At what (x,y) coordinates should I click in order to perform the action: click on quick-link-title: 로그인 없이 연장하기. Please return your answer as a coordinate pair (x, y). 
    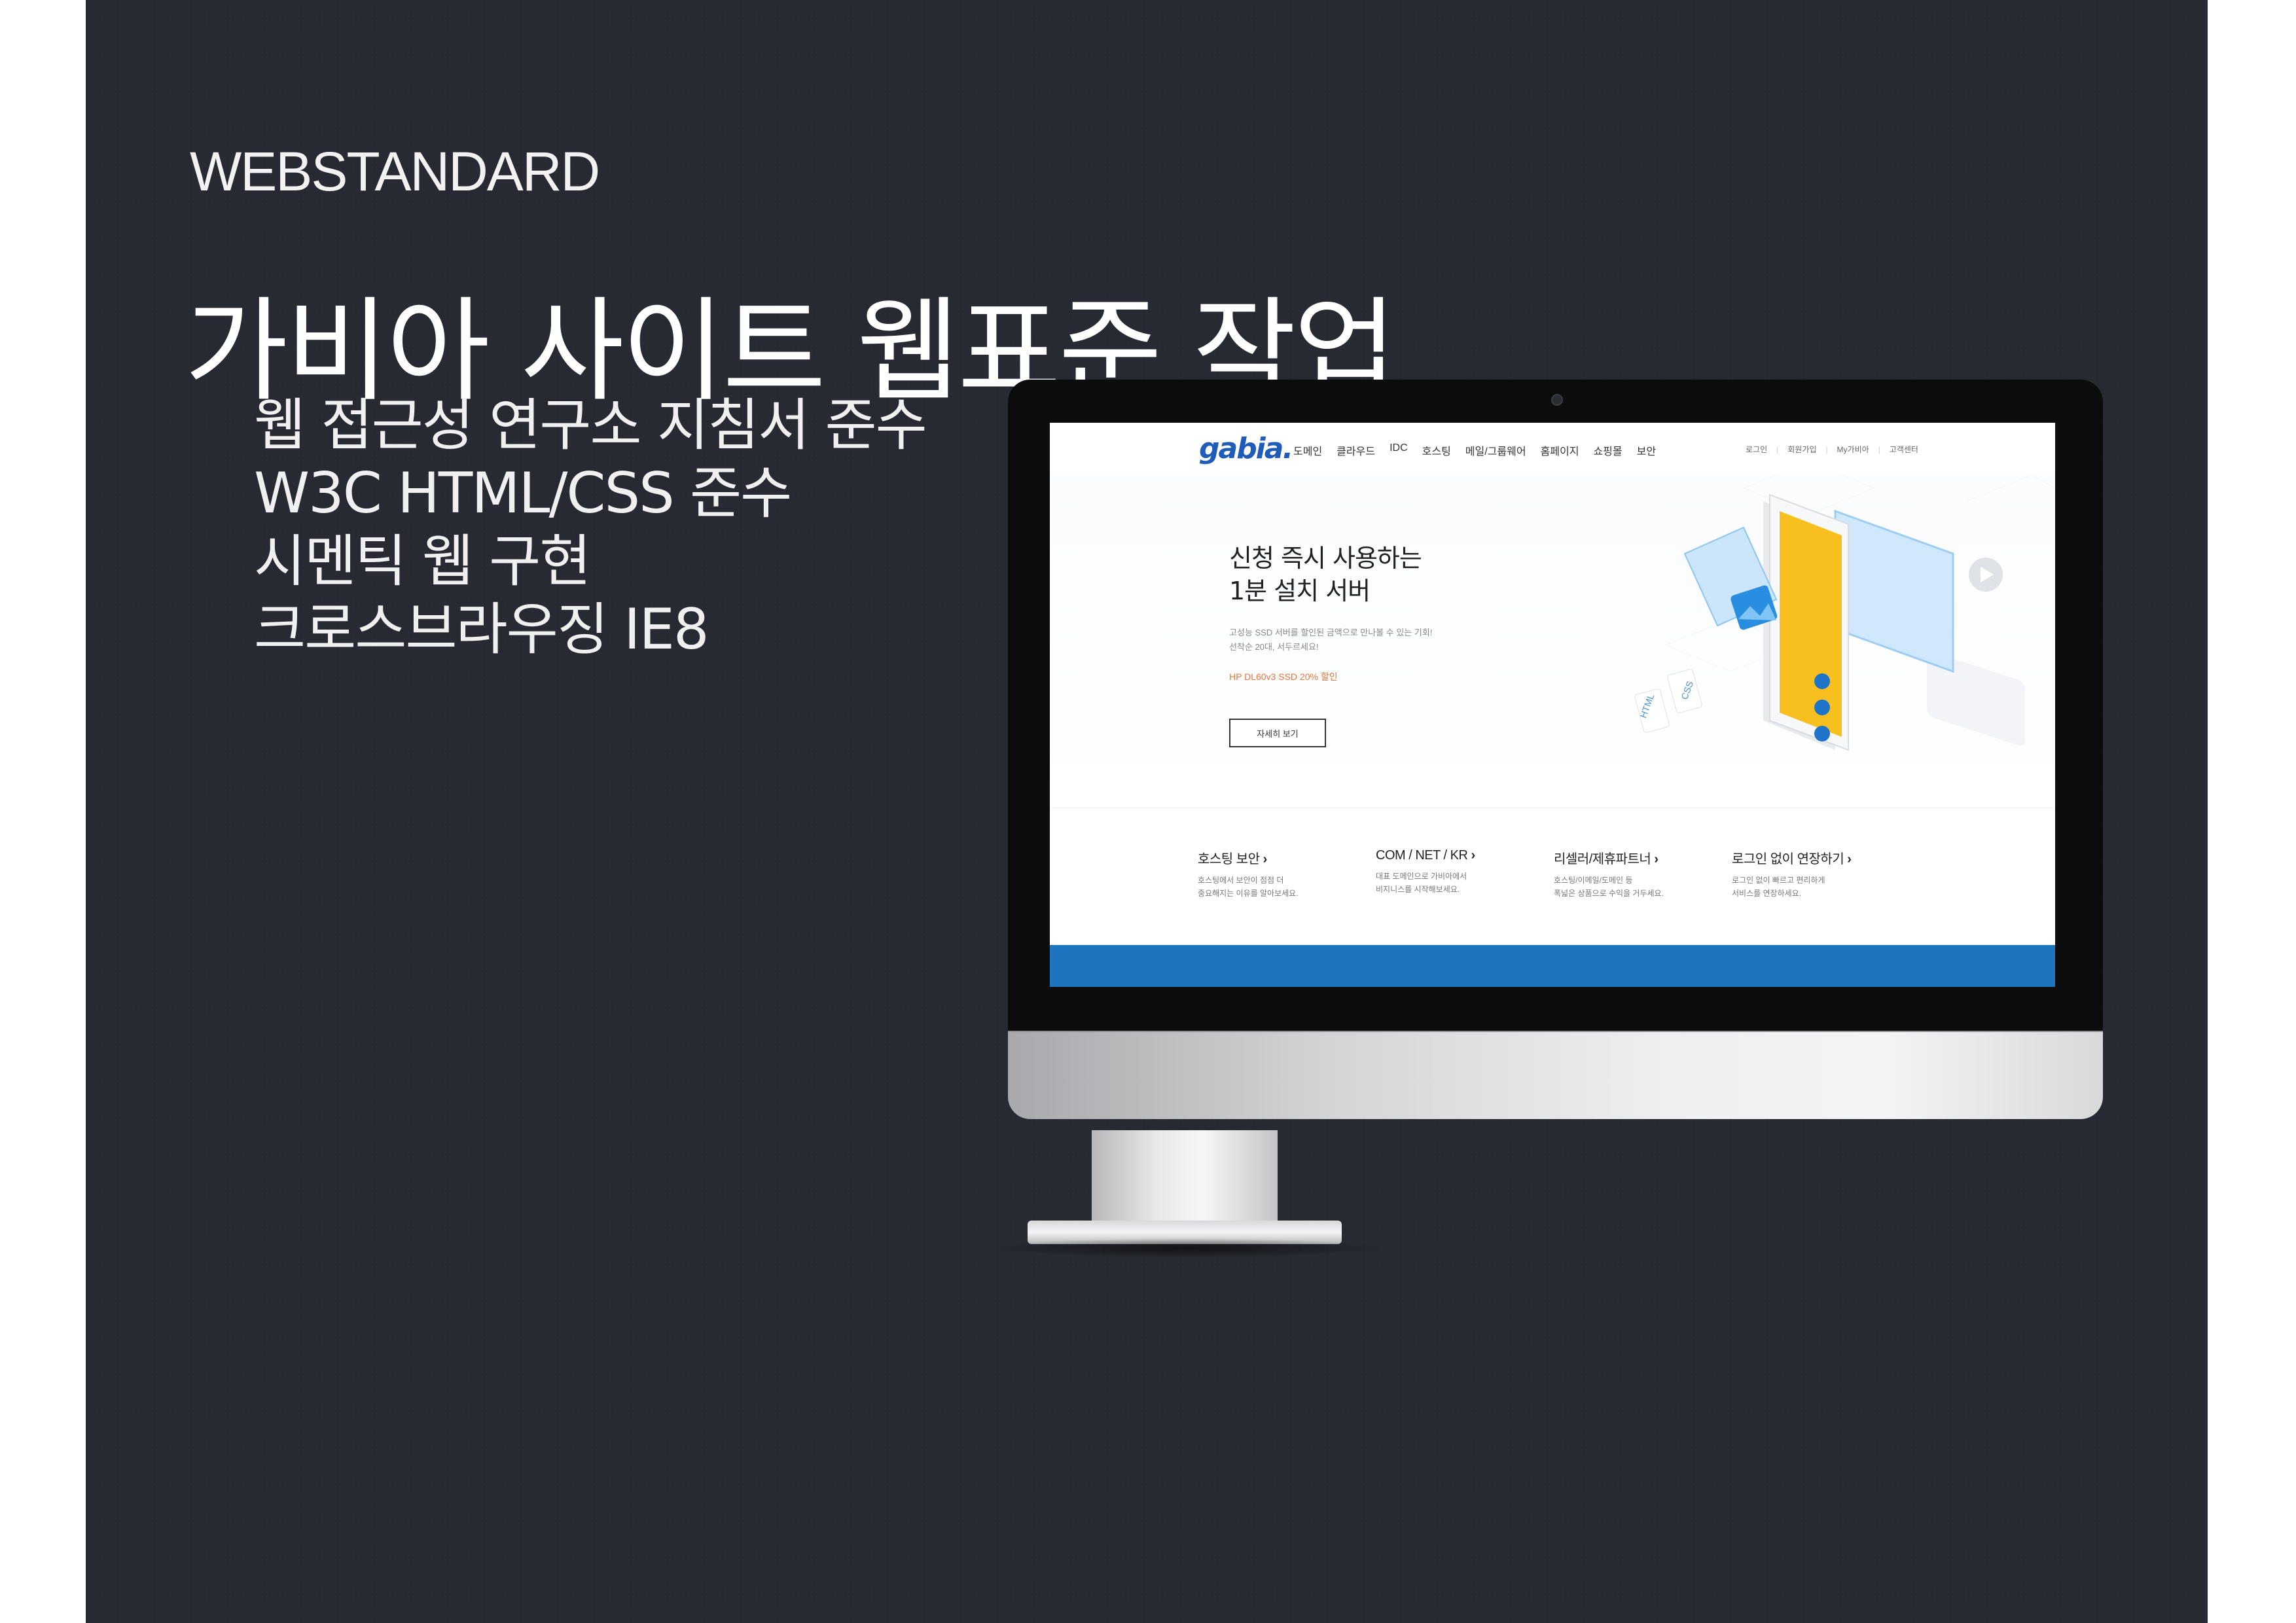
    Looking at the image, I should click on (1821, 857).